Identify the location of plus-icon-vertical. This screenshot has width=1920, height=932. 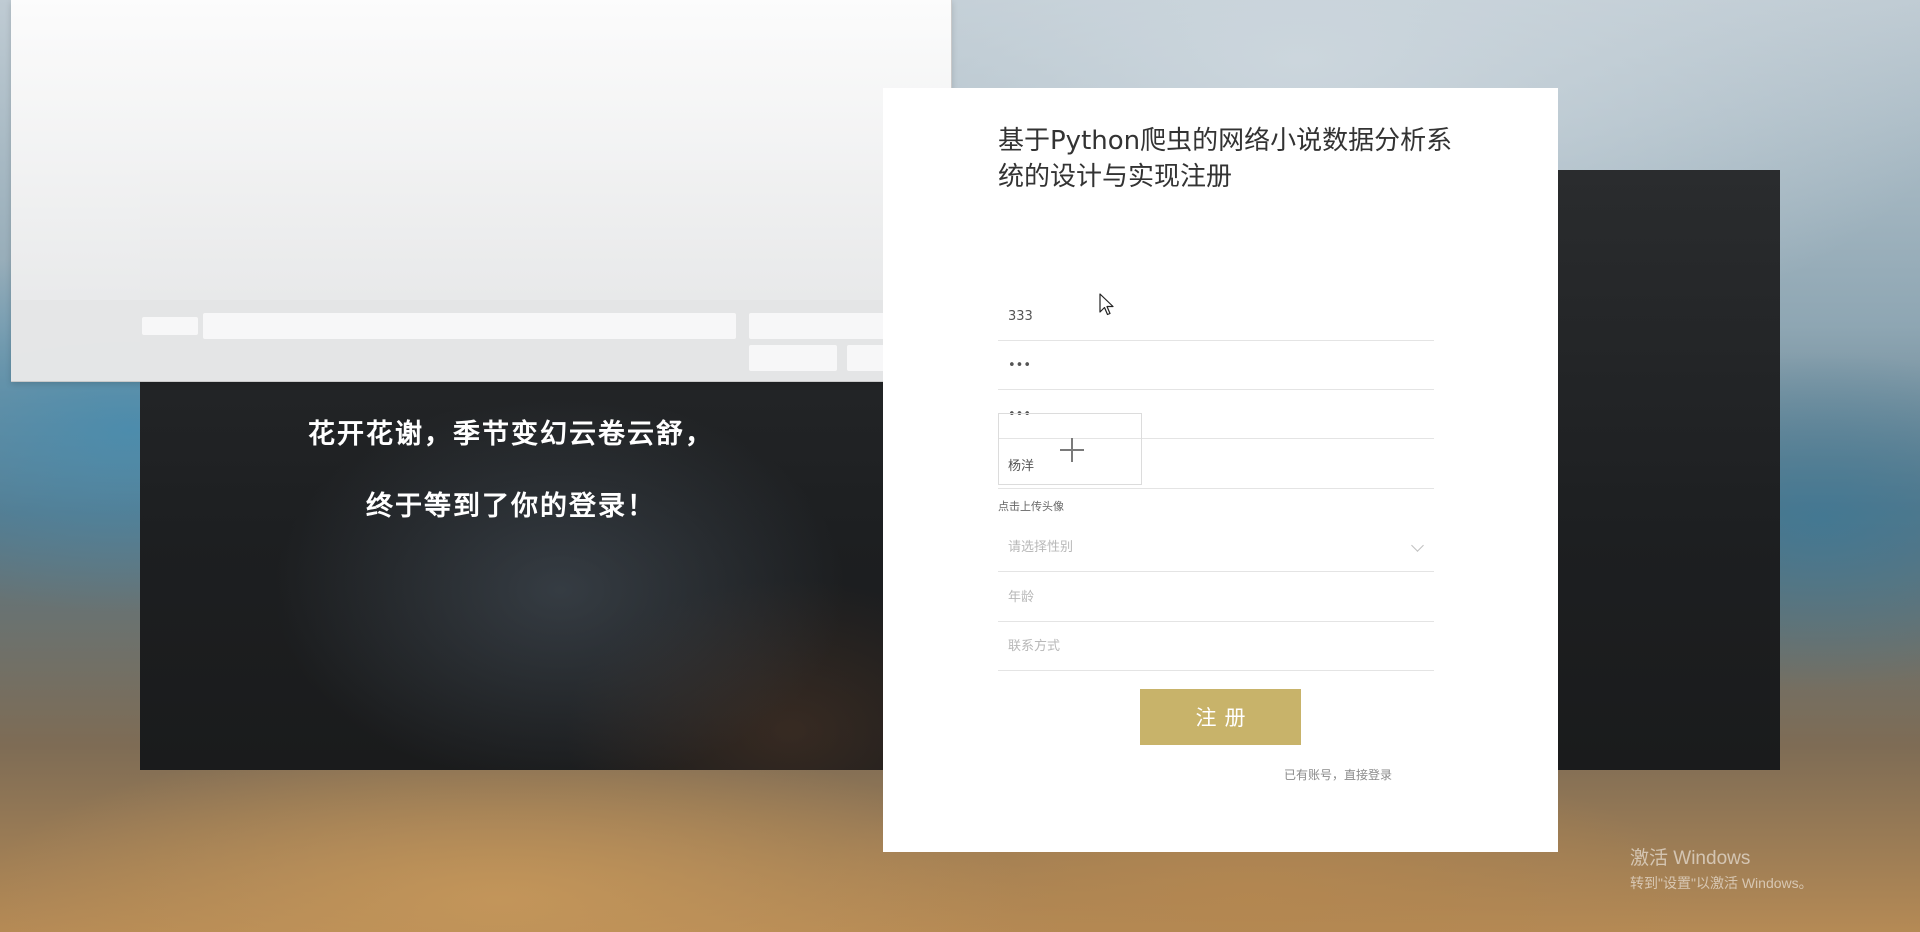
(1072, 450).